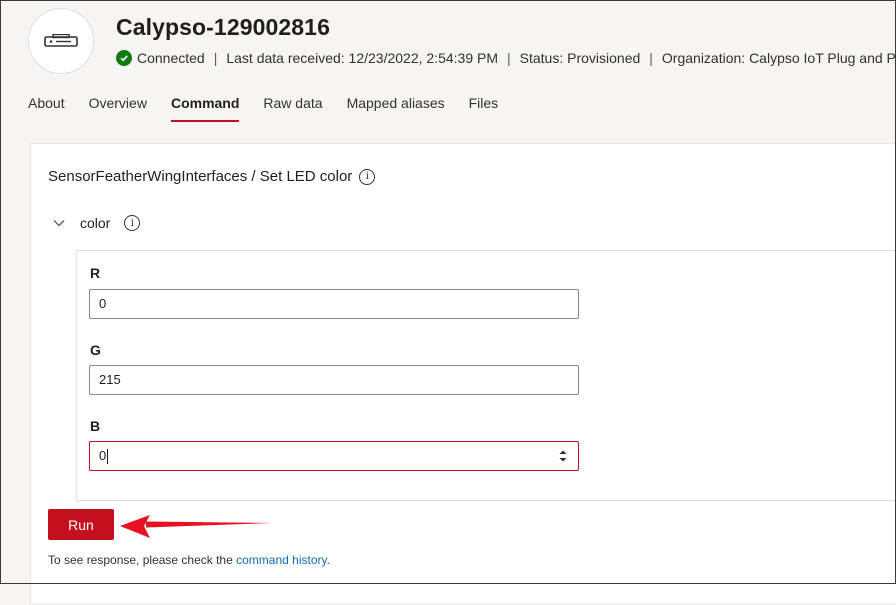 This screenshot has height=605, width=896. I want to click on r-input: 0, so click(334, 304).